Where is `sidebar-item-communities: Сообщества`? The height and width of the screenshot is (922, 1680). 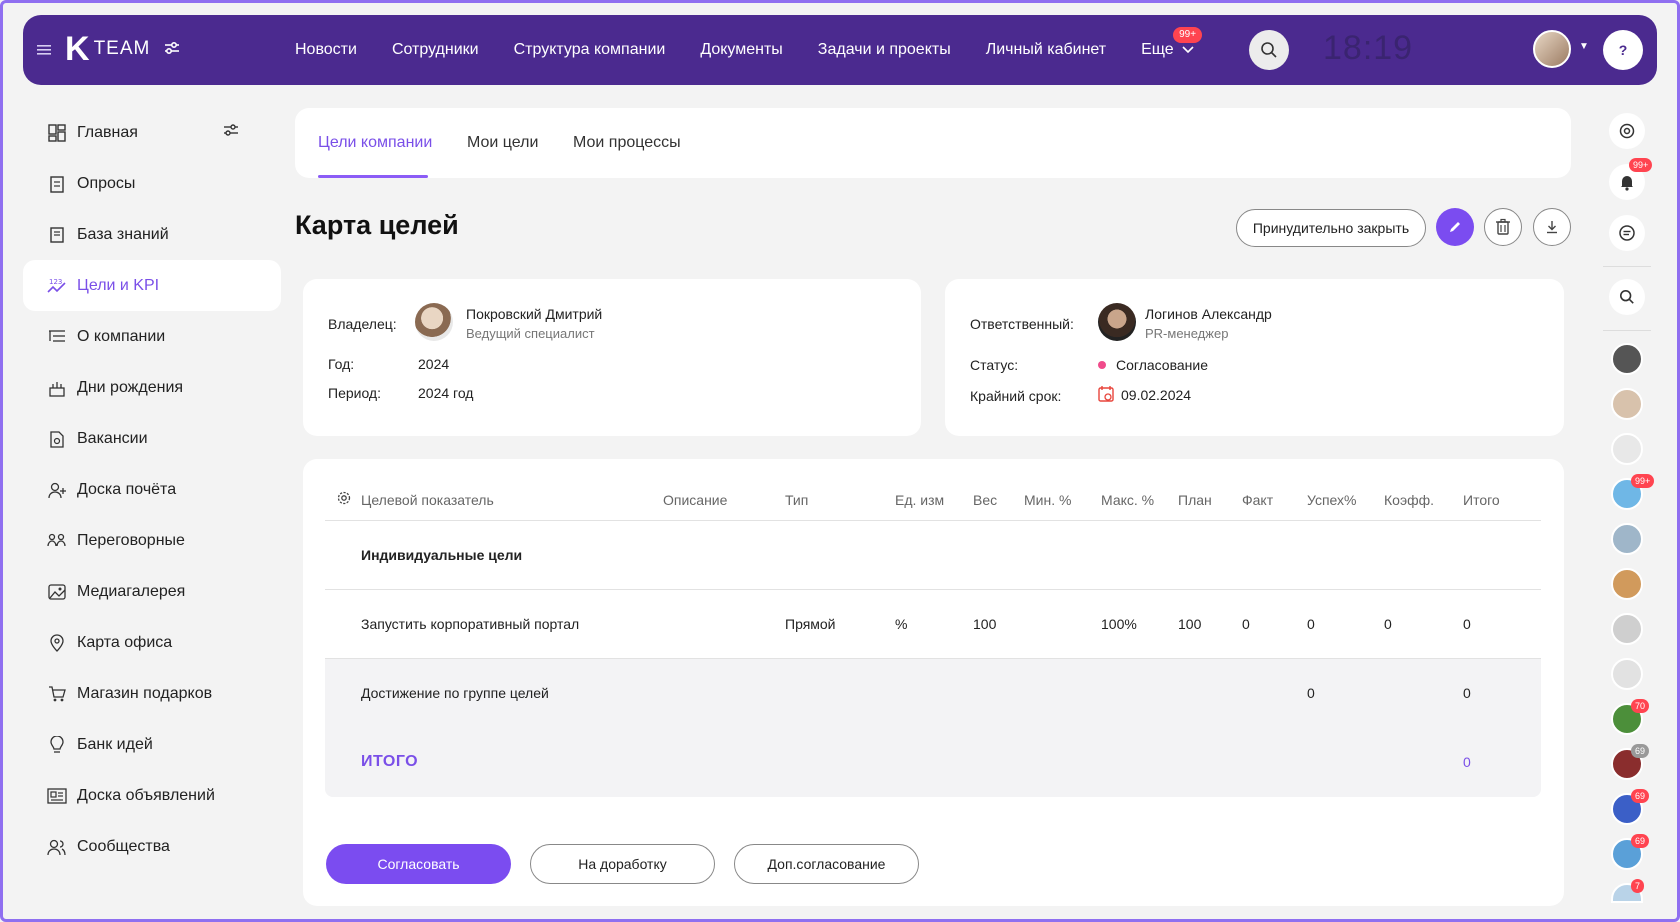
sidebar-item-communities: Сообщества is located at coordinates (152, 846).